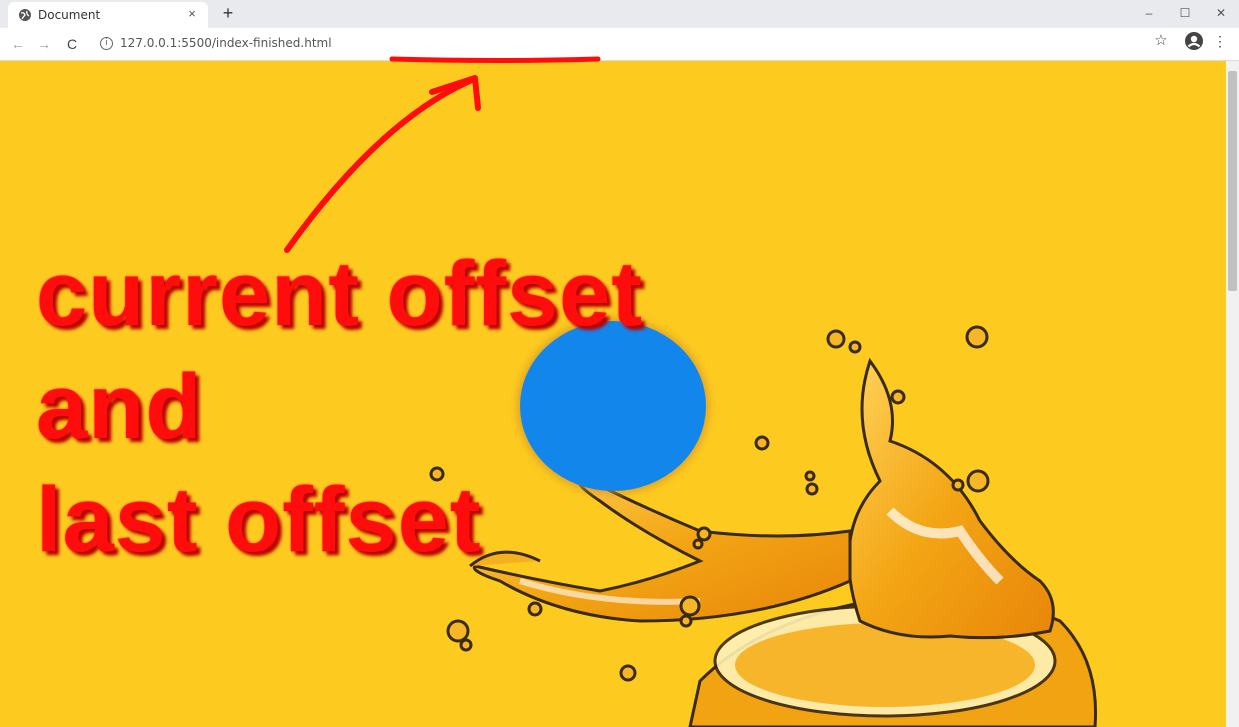 The height and width of the screenshot is (727, 1239). What do you see at coordinates (119, 407) in the screenshot?
I see `annotation-line-2: and` at bounding box center [119, 407].